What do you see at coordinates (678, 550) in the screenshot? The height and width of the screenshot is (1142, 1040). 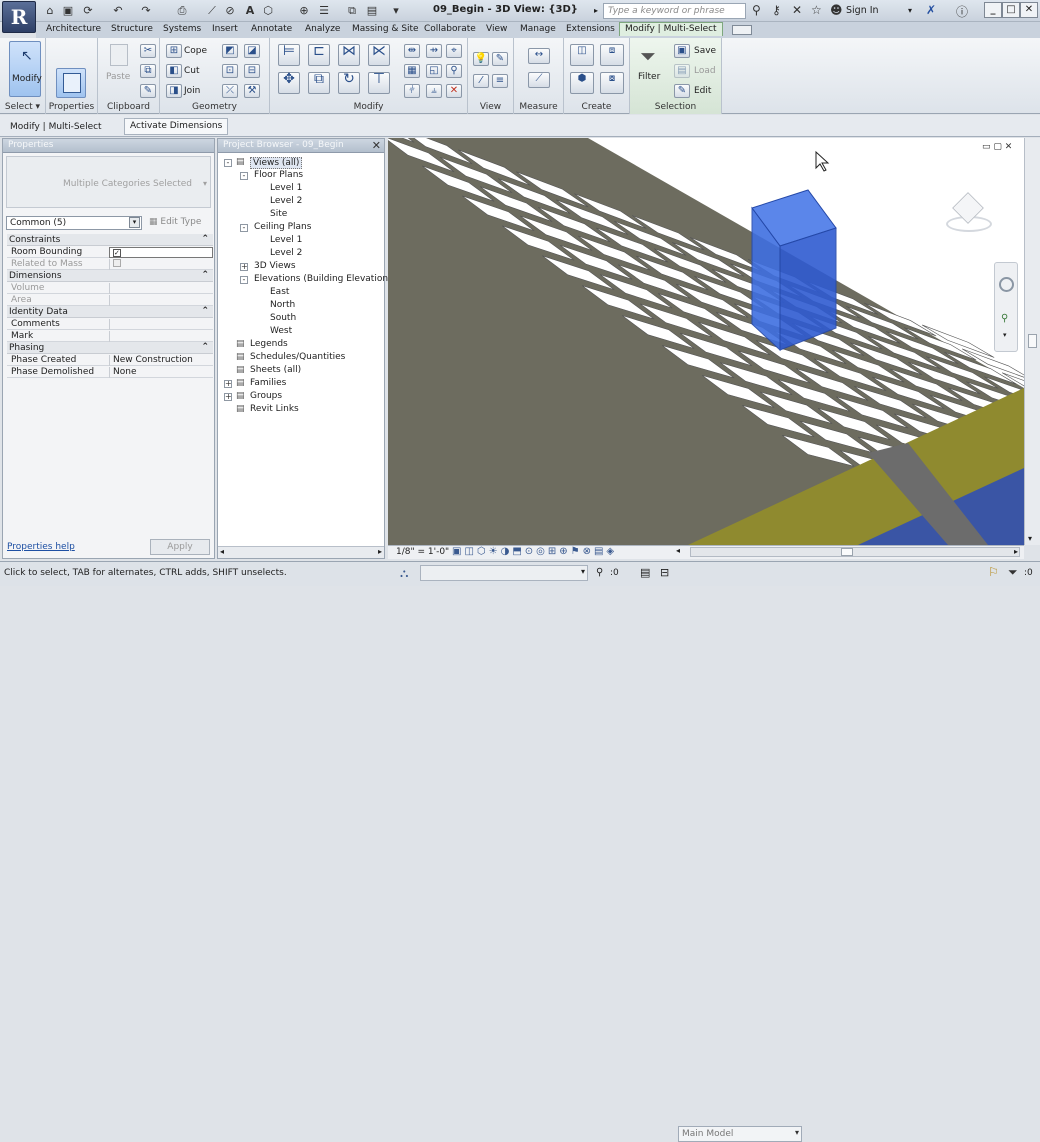 I see `view-bar-scroll-left-icon: ◂` at bounding box center [678, 550].